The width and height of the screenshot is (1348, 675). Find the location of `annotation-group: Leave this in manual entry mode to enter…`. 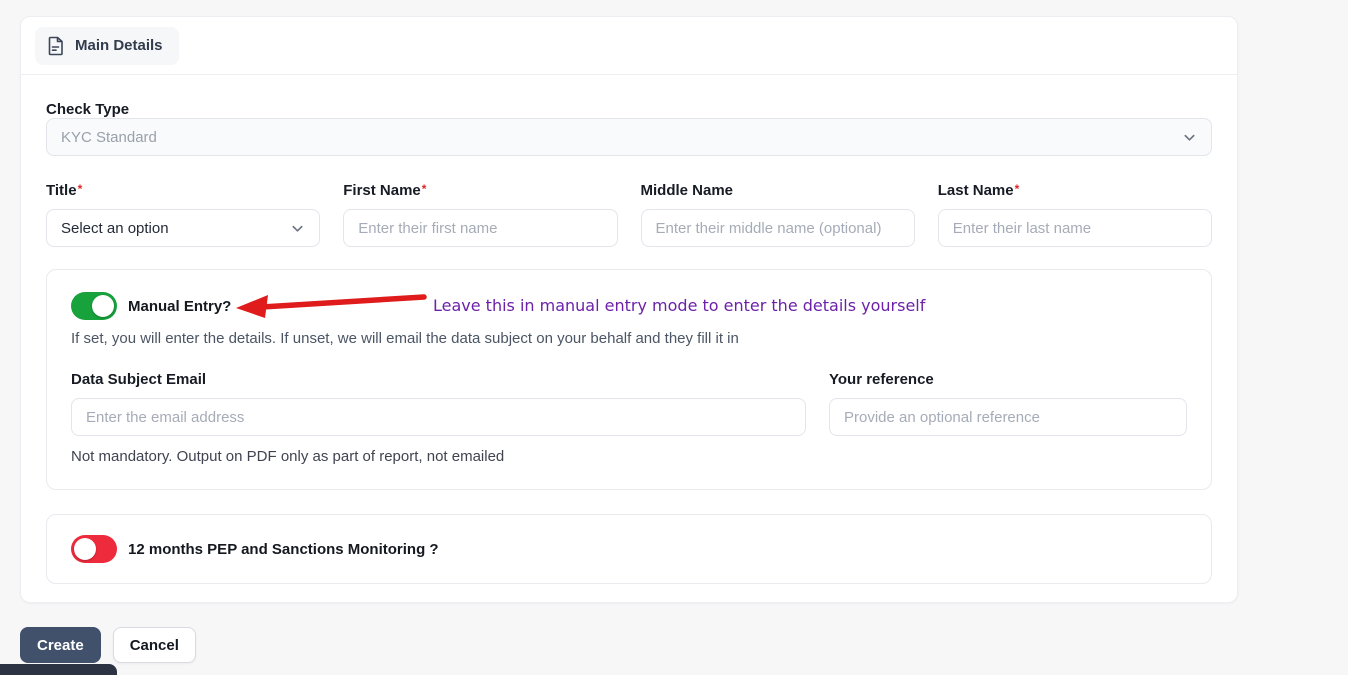

annotation-group: Leave this in manual entry mode to enter… is located at coordinates (580, 305).